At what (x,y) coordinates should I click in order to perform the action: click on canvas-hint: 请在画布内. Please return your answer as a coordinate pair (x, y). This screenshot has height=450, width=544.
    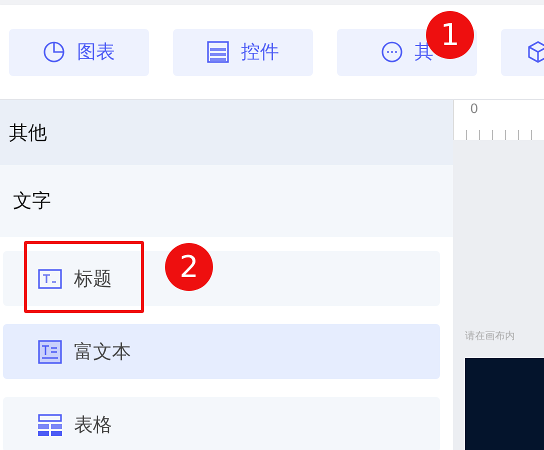
    Looking at the image, I should click on (490, 337).